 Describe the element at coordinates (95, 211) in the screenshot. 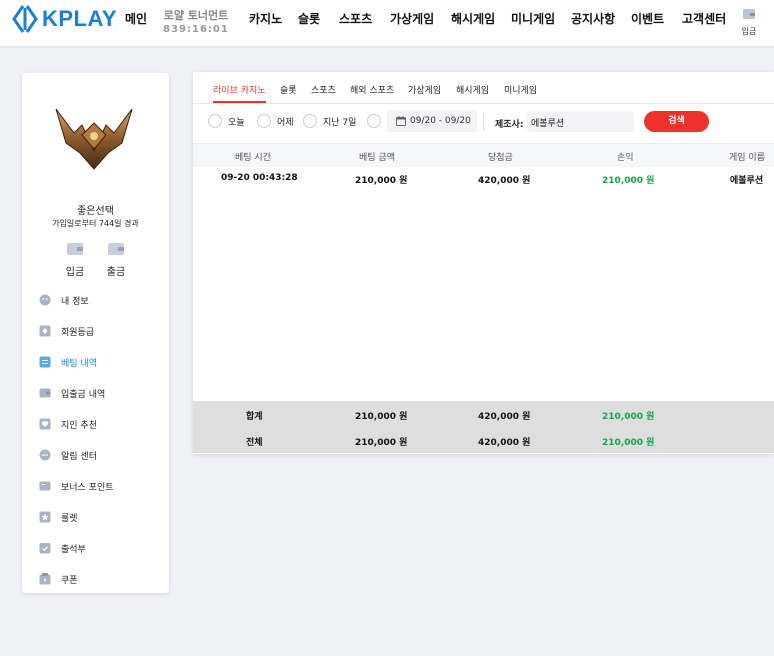

I see `username: 좋은선택` at that location.